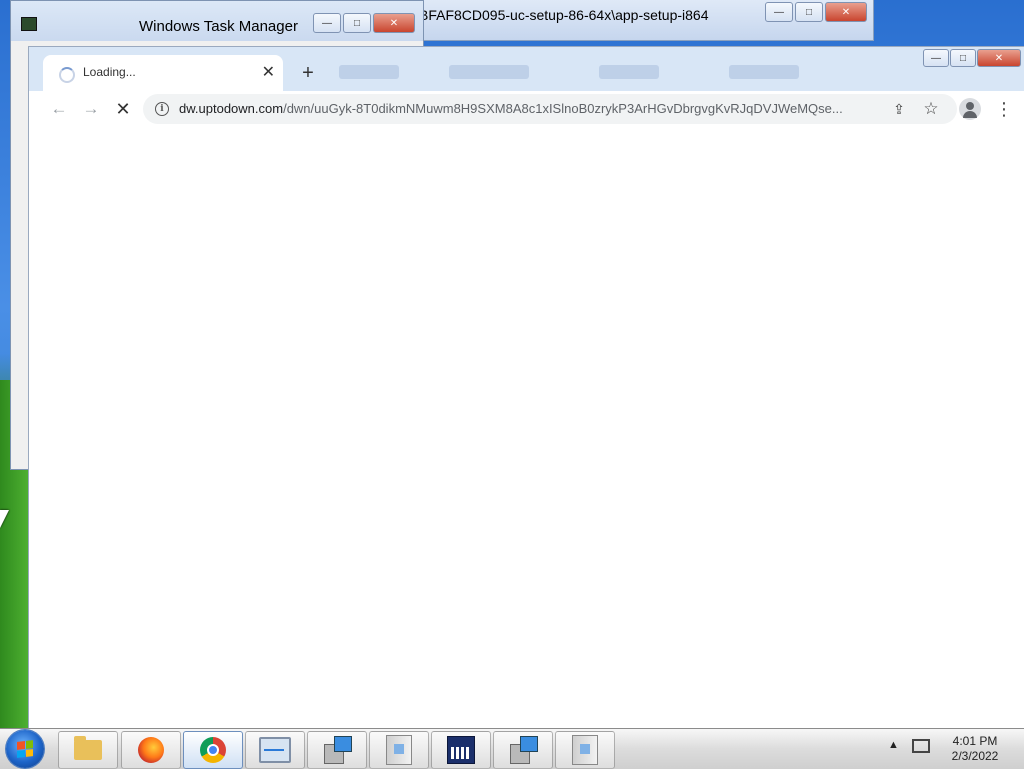 The image size is (1024, 769). Describe the element at coordinates (162, 109) in the screenshot. I see `site-info-icon: i` at that location.